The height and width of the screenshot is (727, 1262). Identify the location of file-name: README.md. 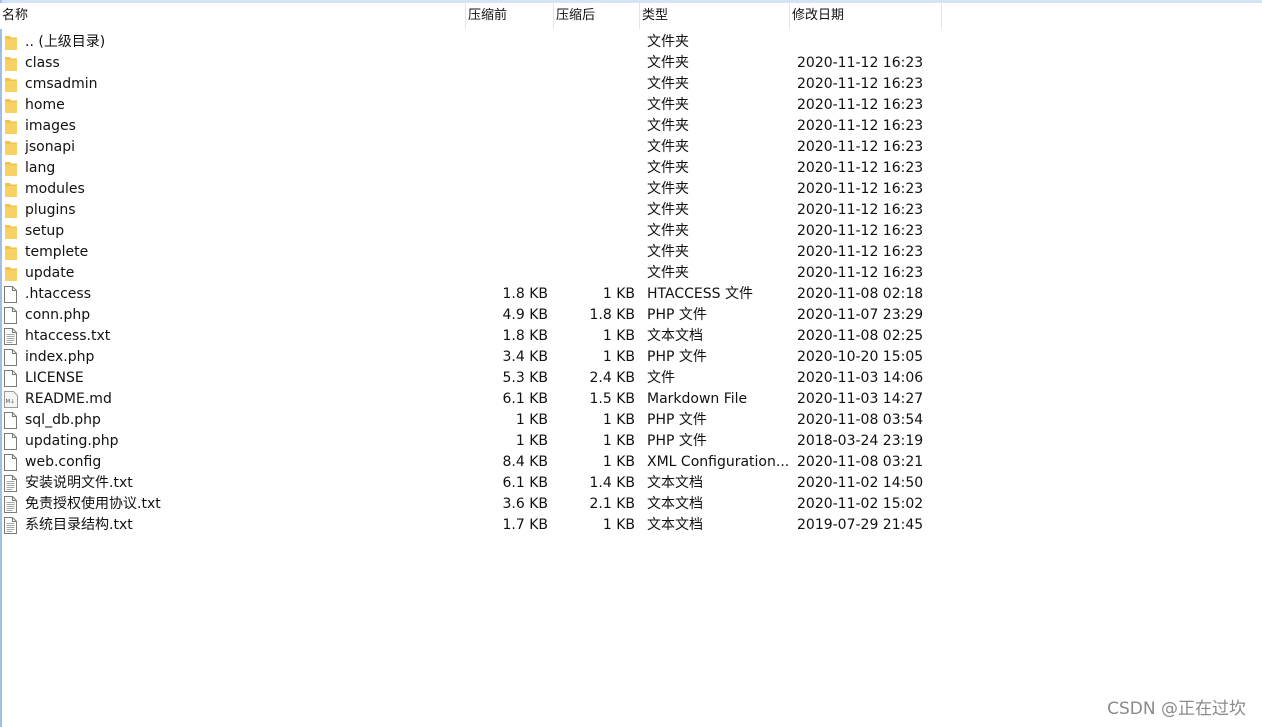
(68, 399).